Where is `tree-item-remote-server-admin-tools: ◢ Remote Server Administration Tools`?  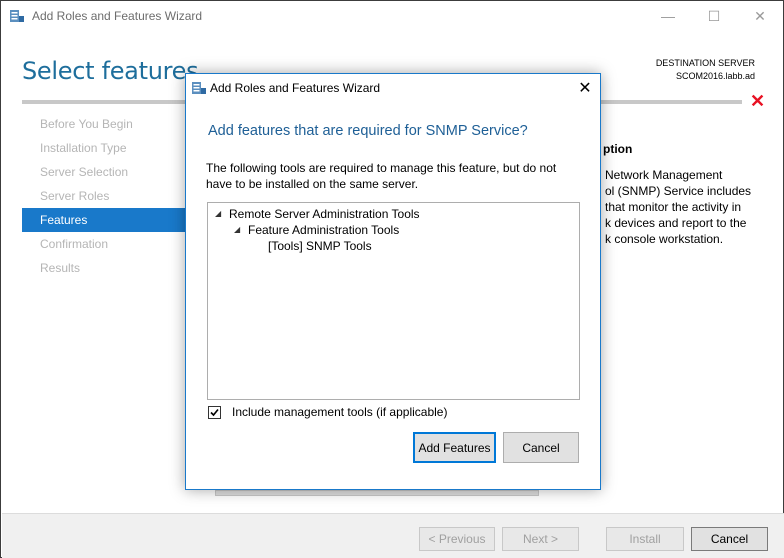
tree-item-remote-server-admin-tools: ◢ Remote Server Administration Tools is located at coordinates (317, 214).